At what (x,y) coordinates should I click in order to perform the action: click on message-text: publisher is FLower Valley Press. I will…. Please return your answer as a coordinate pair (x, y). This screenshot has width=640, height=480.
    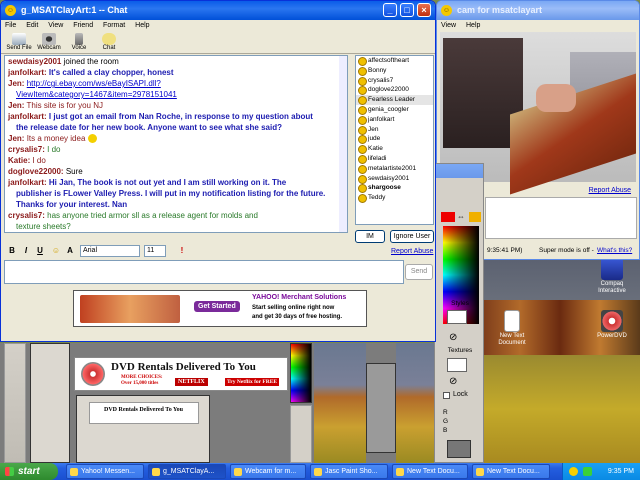
    Looking at the image, I should click on (171, 193).